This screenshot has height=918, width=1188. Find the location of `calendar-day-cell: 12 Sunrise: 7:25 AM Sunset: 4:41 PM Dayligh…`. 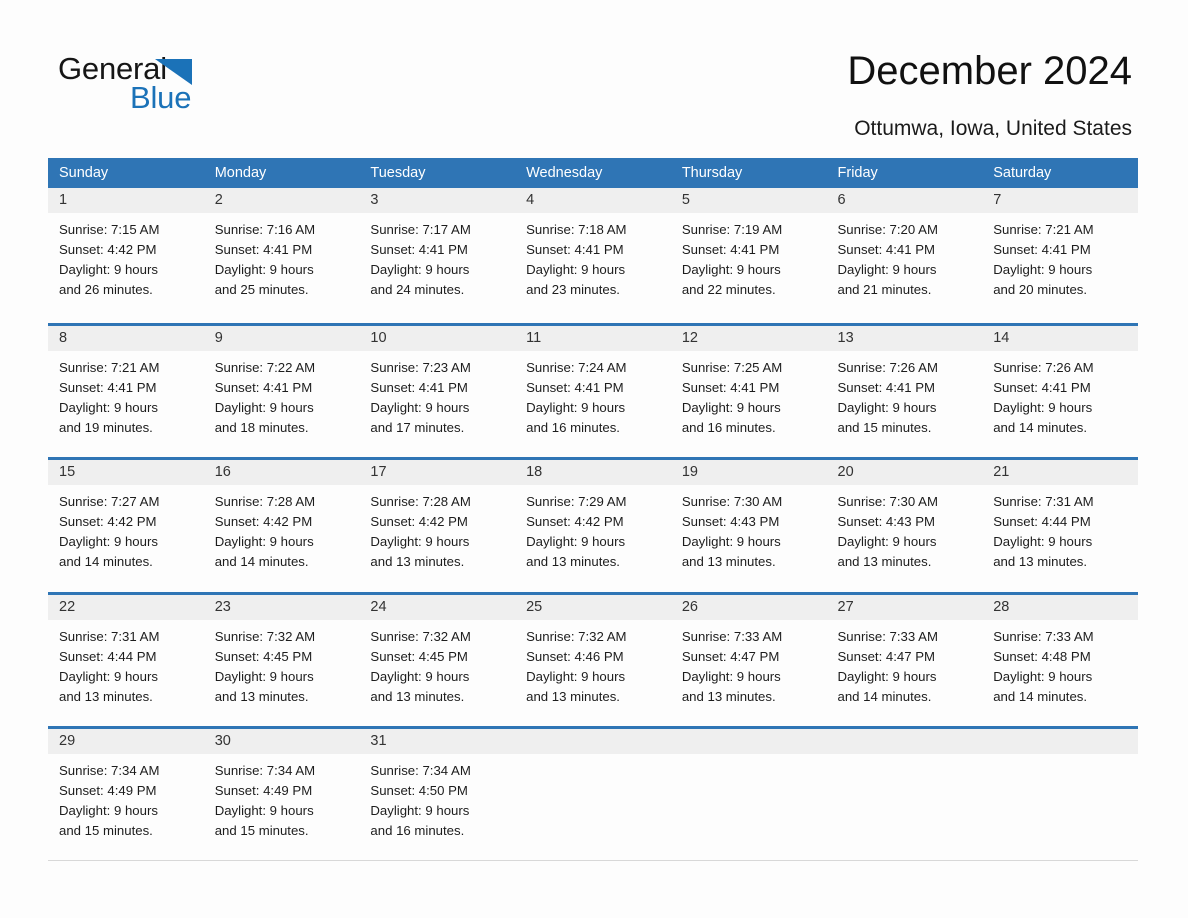

calendar-day-cell: 12 Sunrise: 7:25 AM Sunset: 4:41 PM Dayligh… is located at coordinates (748, 391).